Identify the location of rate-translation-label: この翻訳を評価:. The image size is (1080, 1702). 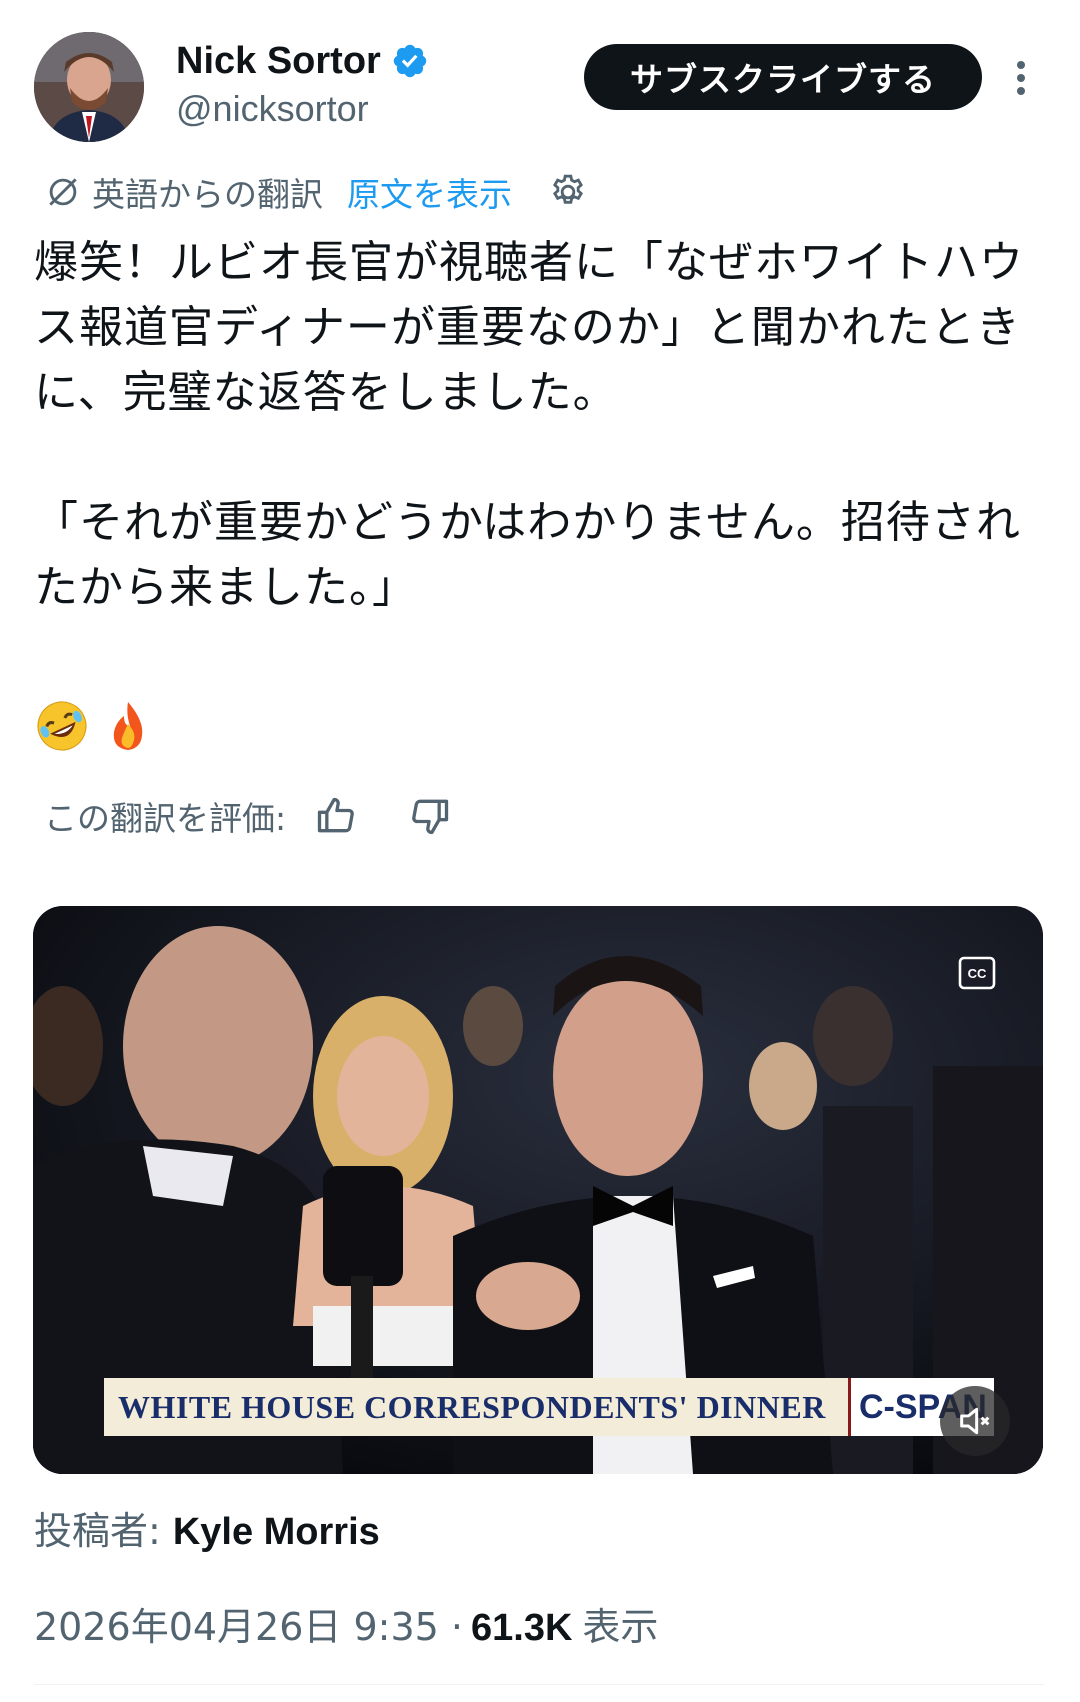
(165, 818).